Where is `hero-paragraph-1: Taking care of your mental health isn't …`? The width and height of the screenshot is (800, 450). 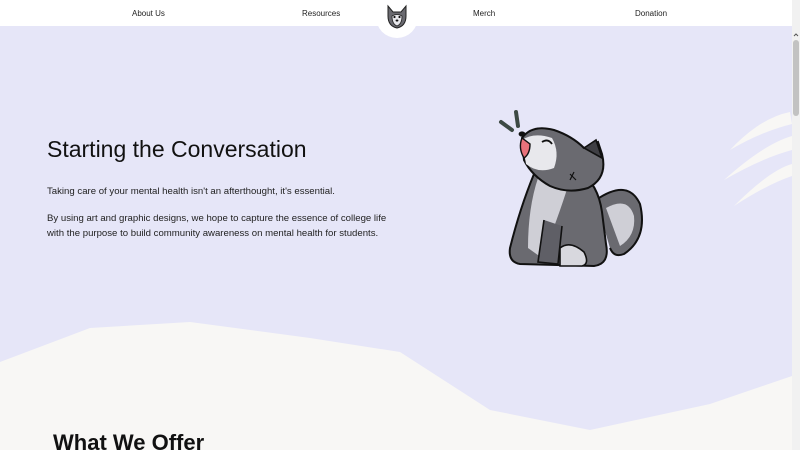 hero-paragraph-1: Taking care of your mental health isn't … is located at coordinates (191, 191).